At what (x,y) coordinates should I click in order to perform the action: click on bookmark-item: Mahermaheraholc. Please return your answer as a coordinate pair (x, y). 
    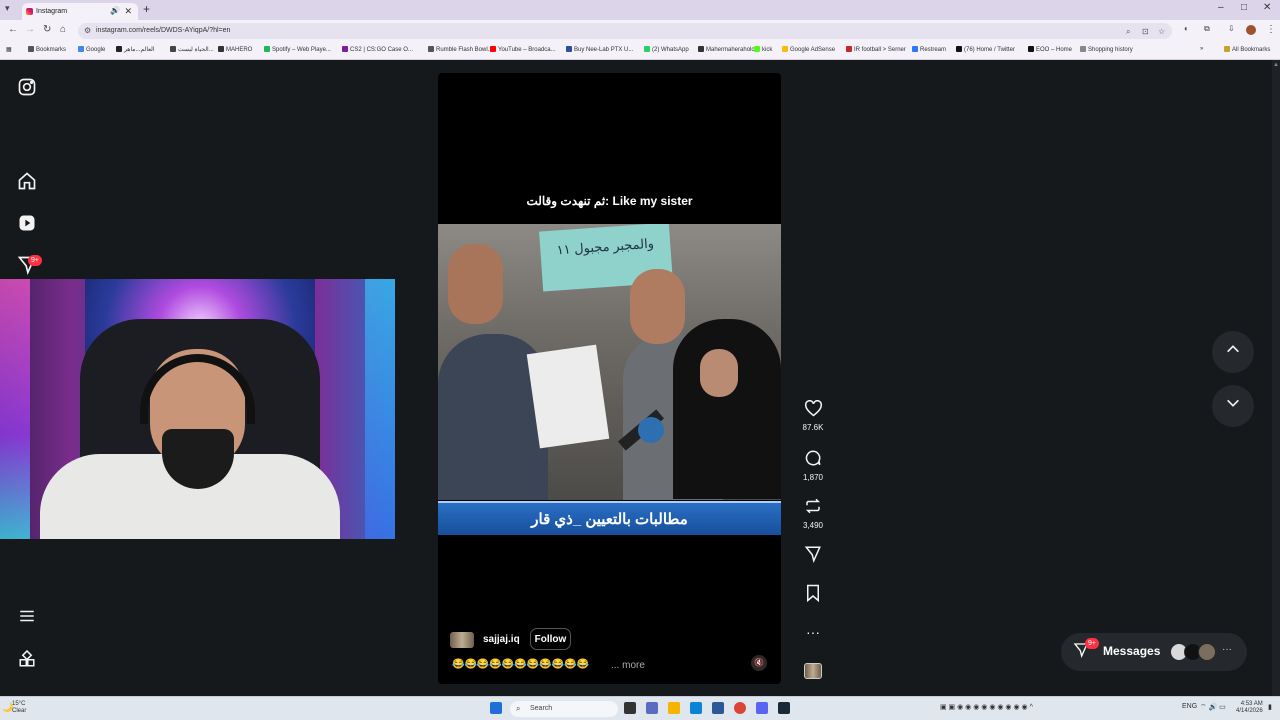
    Looking at the image, I should click on (726, 49).